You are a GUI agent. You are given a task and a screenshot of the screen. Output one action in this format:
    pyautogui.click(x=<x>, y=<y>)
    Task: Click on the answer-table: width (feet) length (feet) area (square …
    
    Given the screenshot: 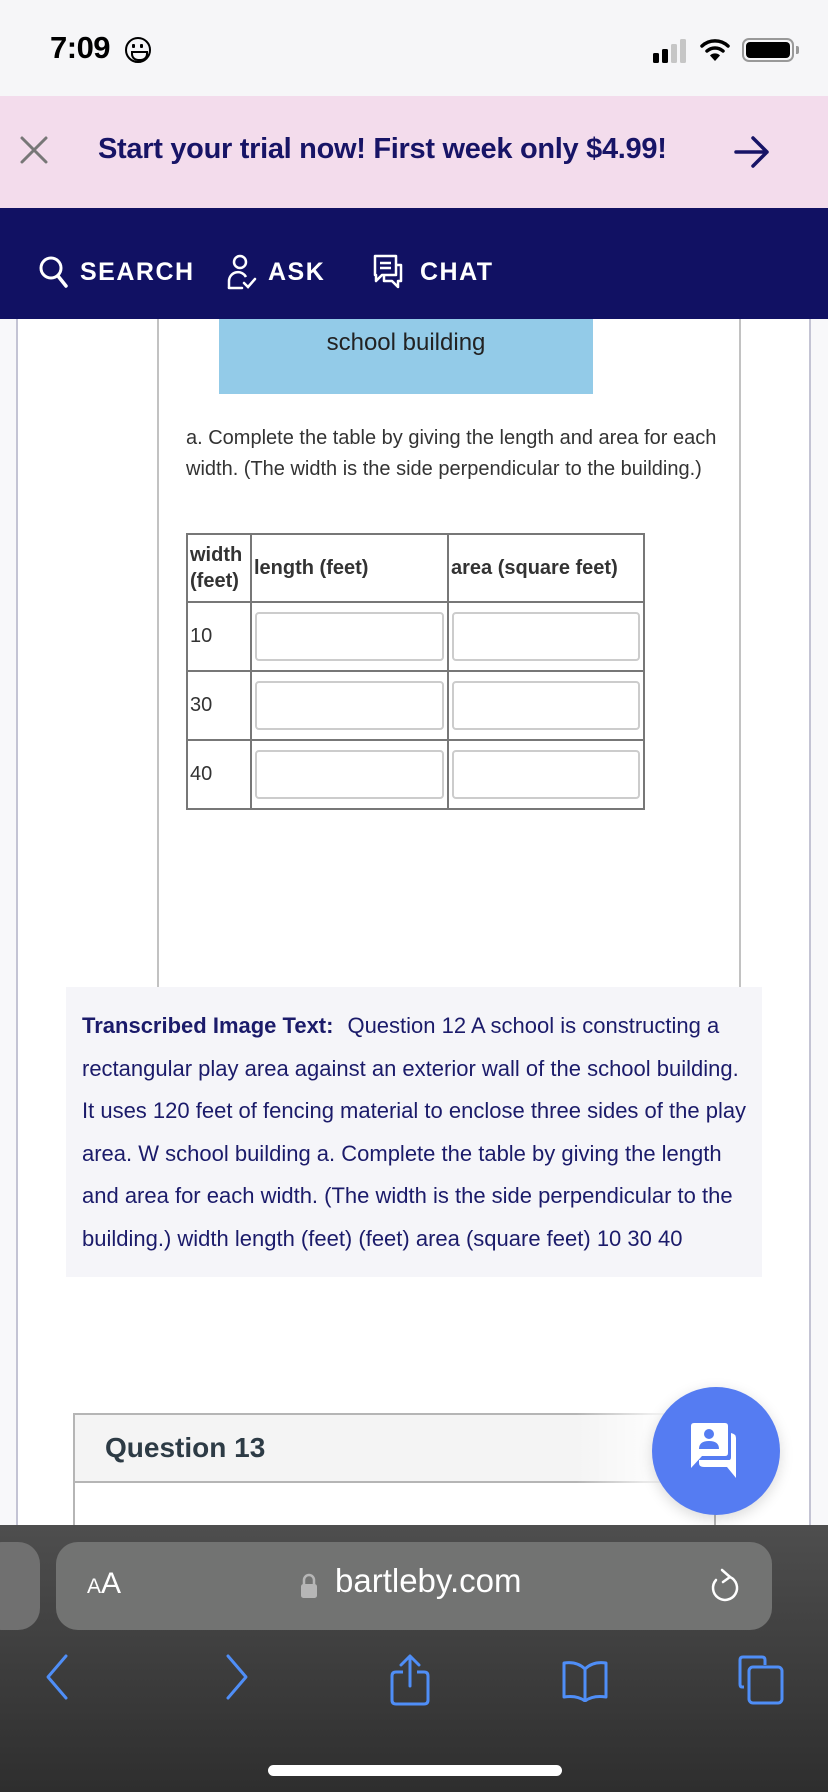 What is the action you would take?
    pyautogui.click(x=415, y=671)
    